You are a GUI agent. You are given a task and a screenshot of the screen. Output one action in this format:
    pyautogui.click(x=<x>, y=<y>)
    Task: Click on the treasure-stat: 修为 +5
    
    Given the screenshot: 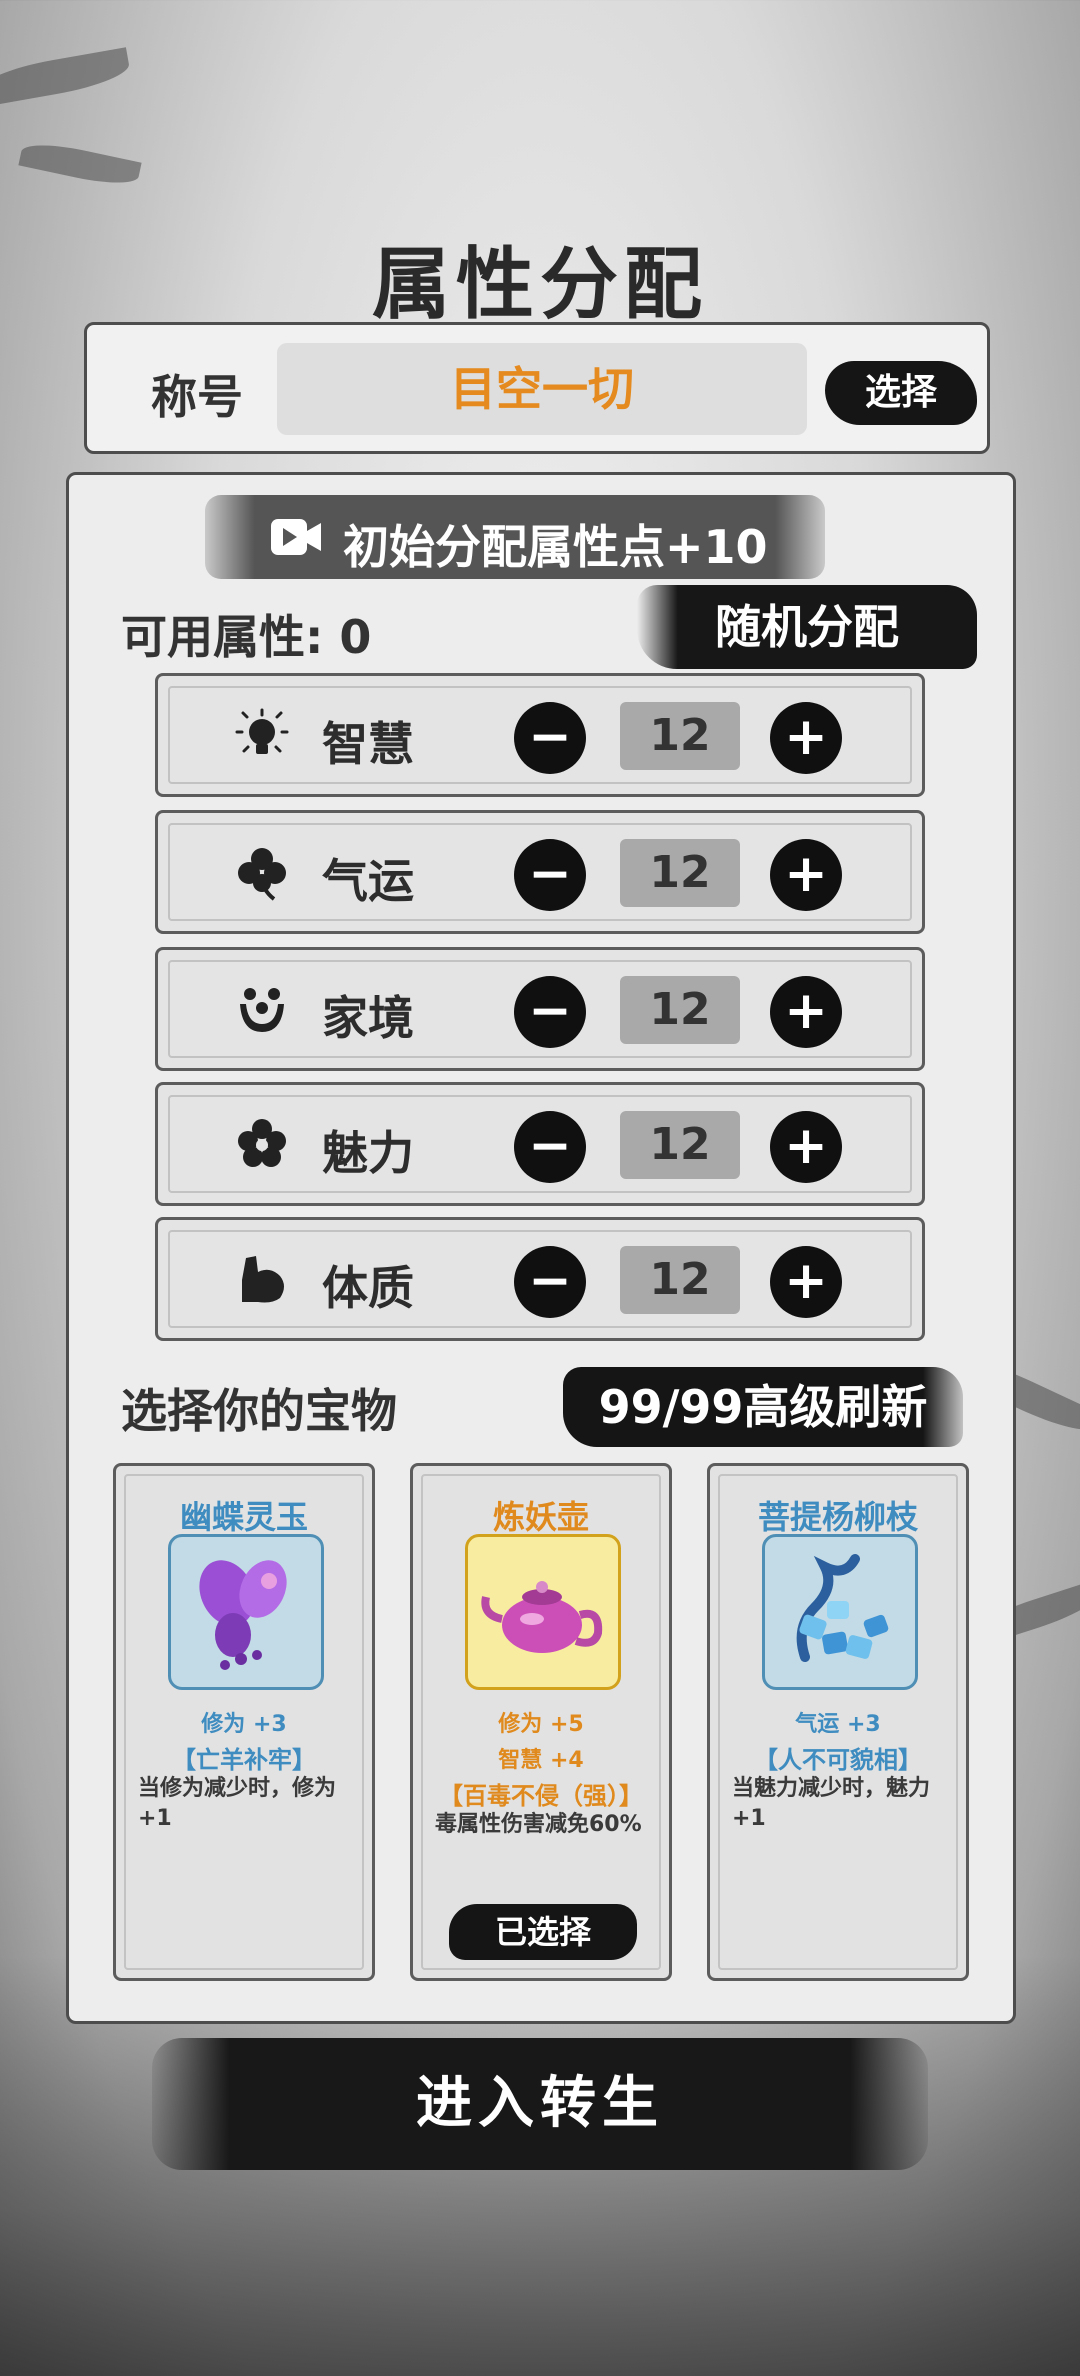 What is the action you would take?
    pyautogui.click(x=541, y=1724)
    